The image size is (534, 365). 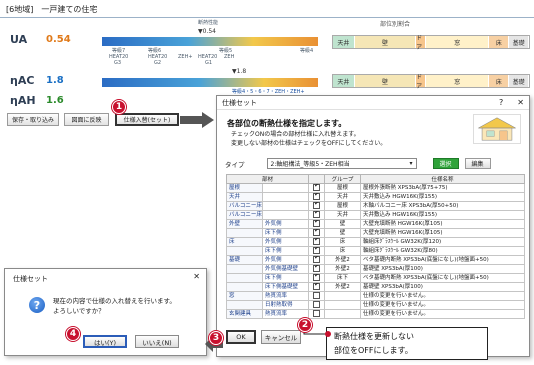 What do you see at coordinates (157, 341) in the screenshot?
I see `no-button: いいえ(N)` at bounding box center [157, 341].